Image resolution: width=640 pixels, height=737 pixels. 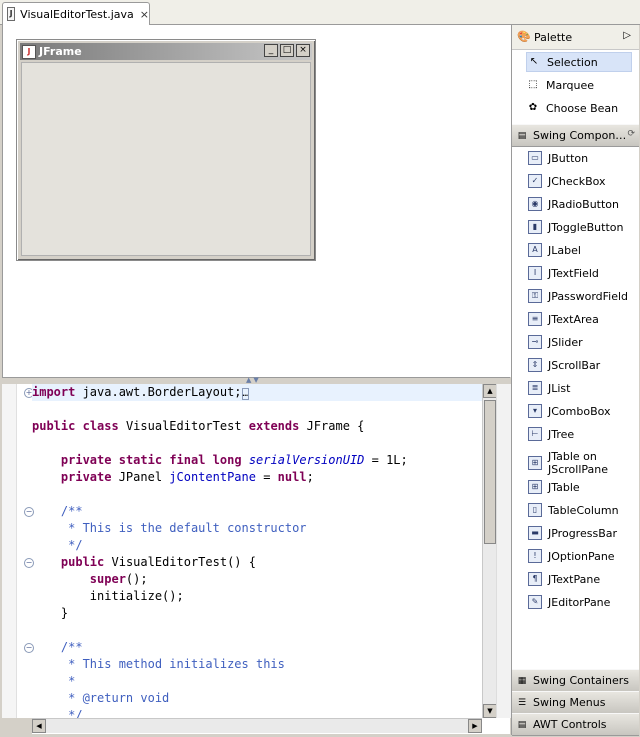 What do you see at coordinates (257, 725) in the screenshot?
I see `horizontal-scrollbar: ◀ ▶` at bounding box center [257, 725].